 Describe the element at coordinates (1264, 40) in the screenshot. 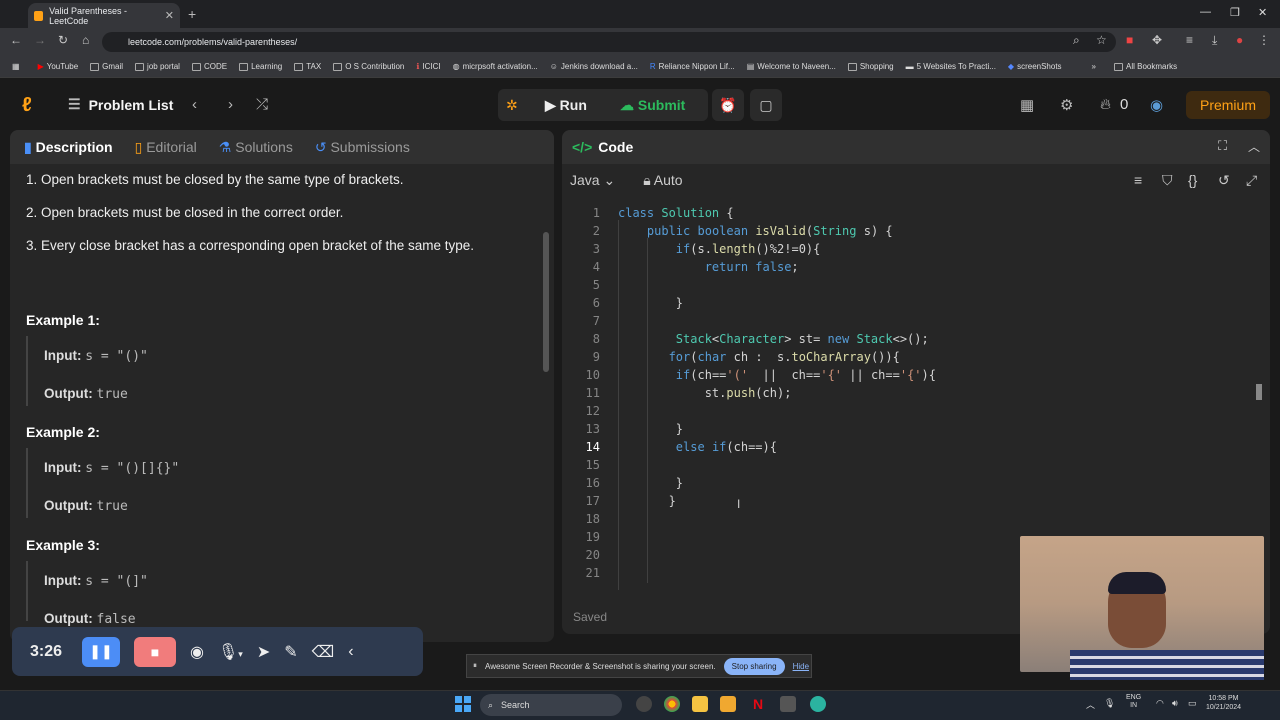

I see `browser-menu-icon: ⋮` at that location.